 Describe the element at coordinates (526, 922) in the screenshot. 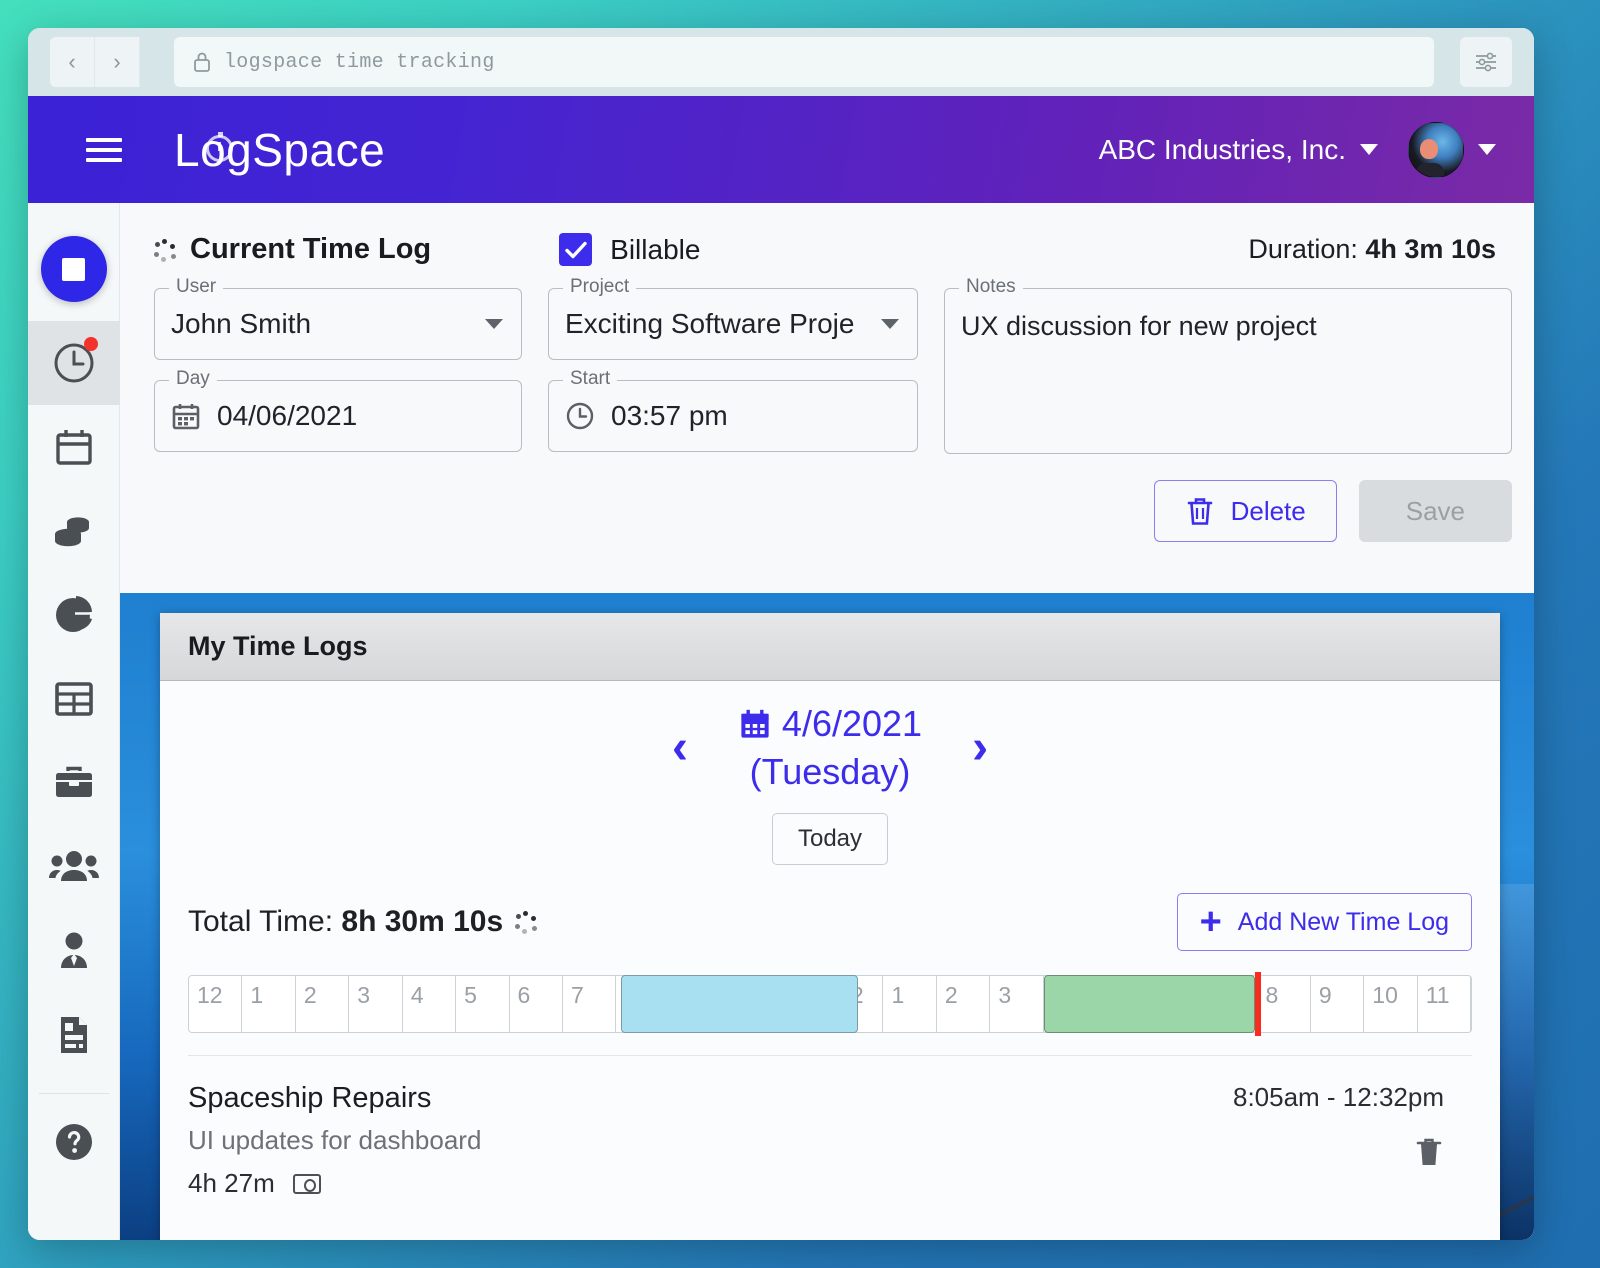

I see `loading-spinner-icon` at that location.